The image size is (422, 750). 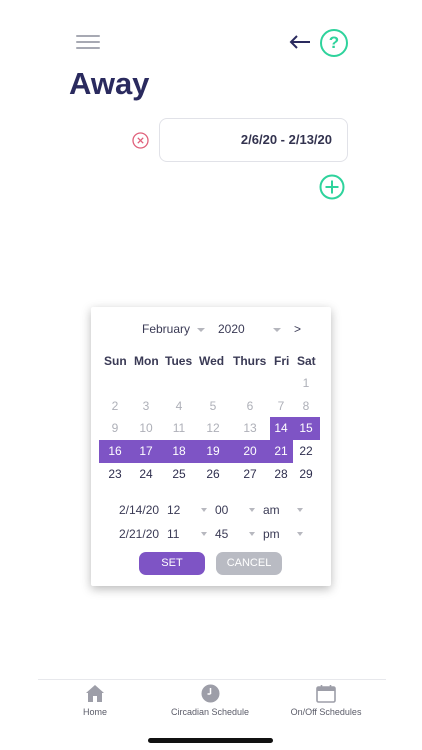 I want to click on calendar-day: 6, so click(x=250, y=406).